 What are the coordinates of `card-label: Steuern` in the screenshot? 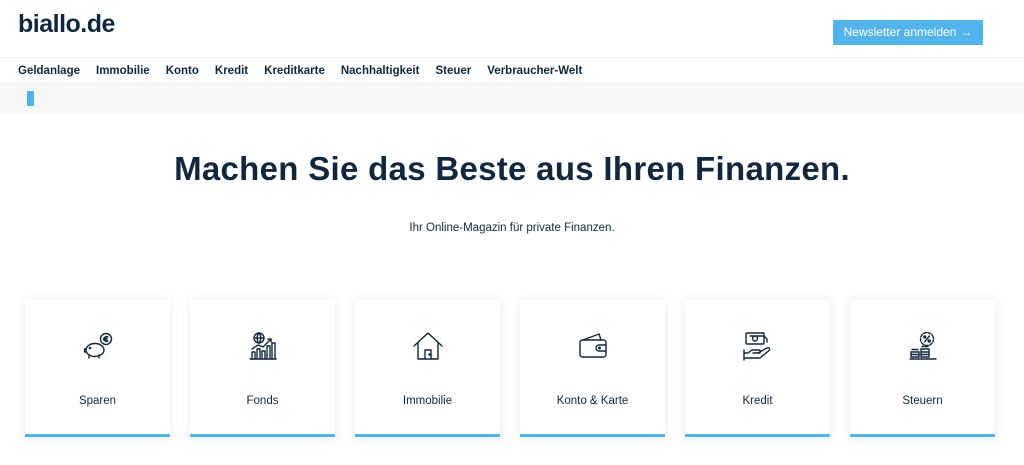 It's located at (922, 401).